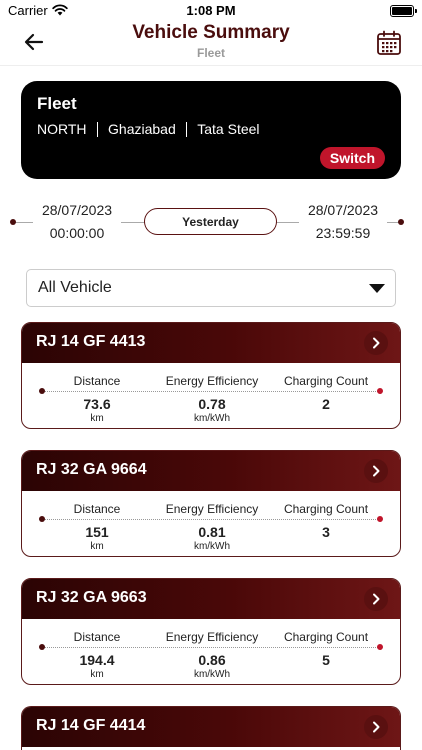  What do you see at coordinates (212, 660) in the screenshot?
I see `efficiency-value: 0.86` at bounding box center [212, 660].